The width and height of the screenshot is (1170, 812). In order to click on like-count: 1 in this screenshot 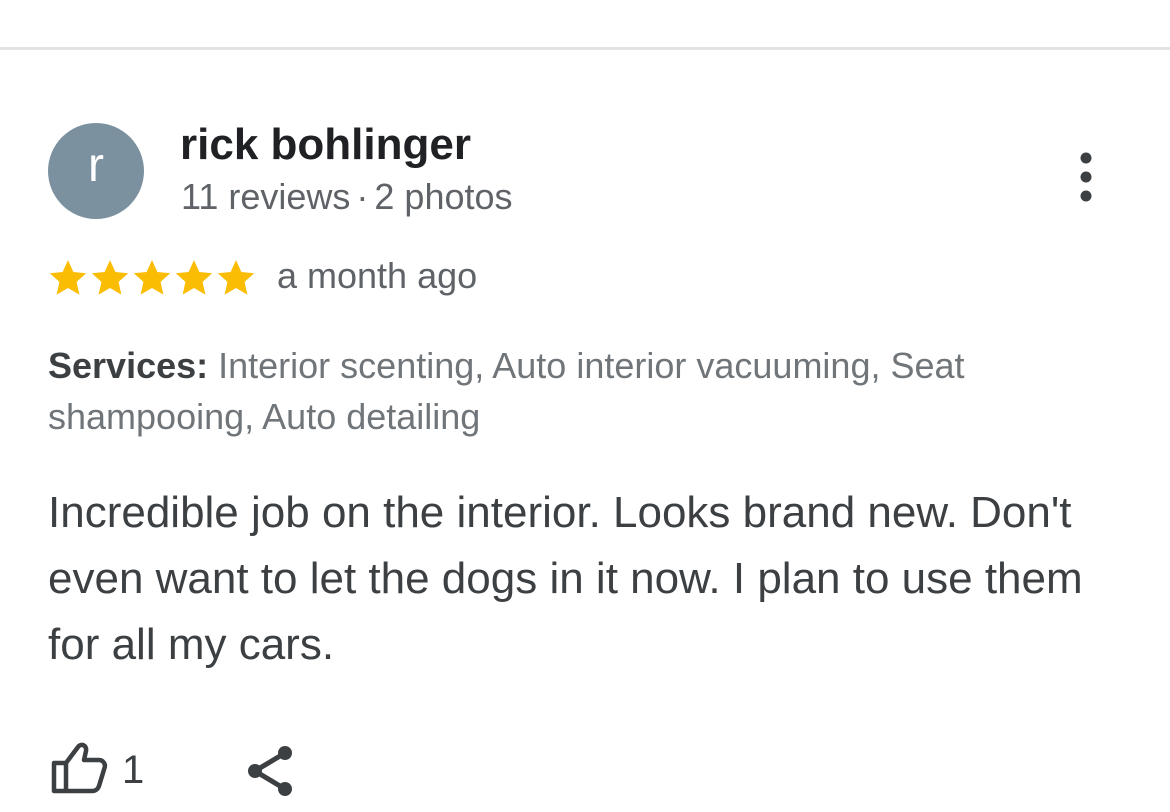, I will do `click(133, 769)`.